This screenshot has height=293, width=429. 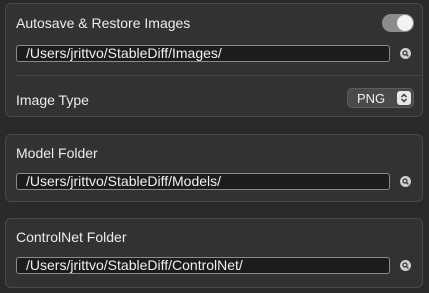 I want to click on controlnet-folder-label: ControlNet Folder, so click(x=71, y=237).